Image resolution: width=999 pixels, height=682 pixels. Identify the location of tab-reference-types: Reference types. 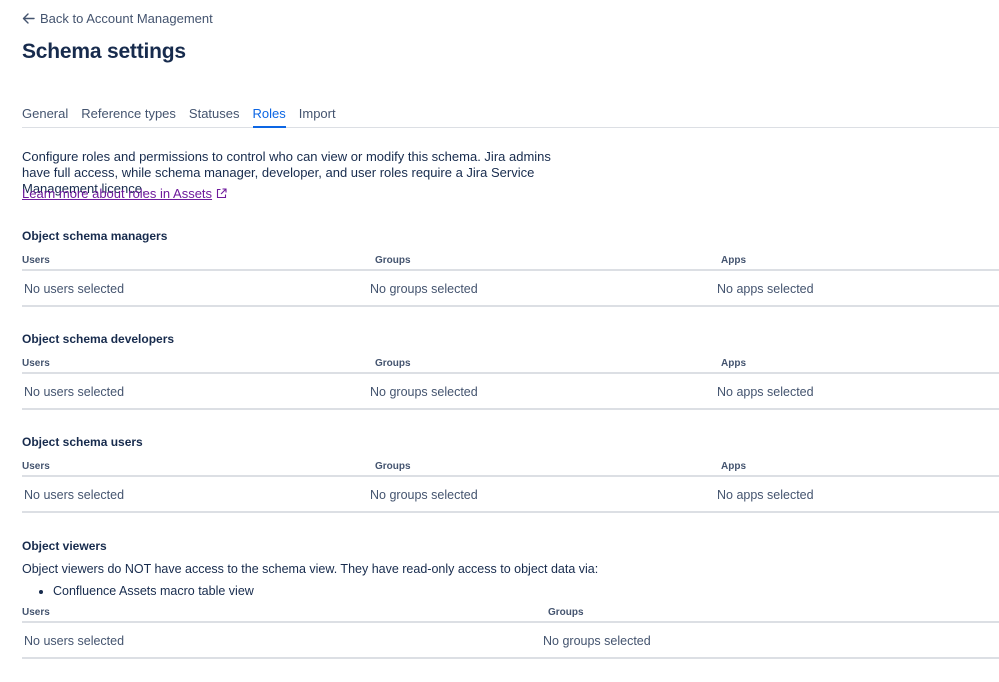
(128, 116).